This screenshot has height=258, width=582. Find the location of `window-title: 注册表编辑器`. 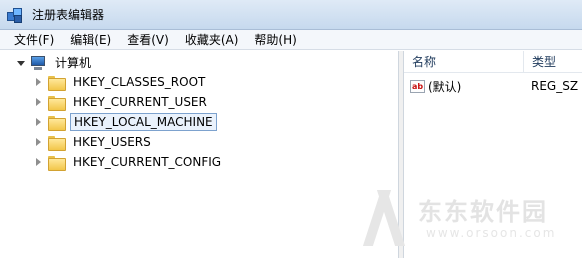

window-title: 注册表编辑器 is located at coordinates (68, 15).